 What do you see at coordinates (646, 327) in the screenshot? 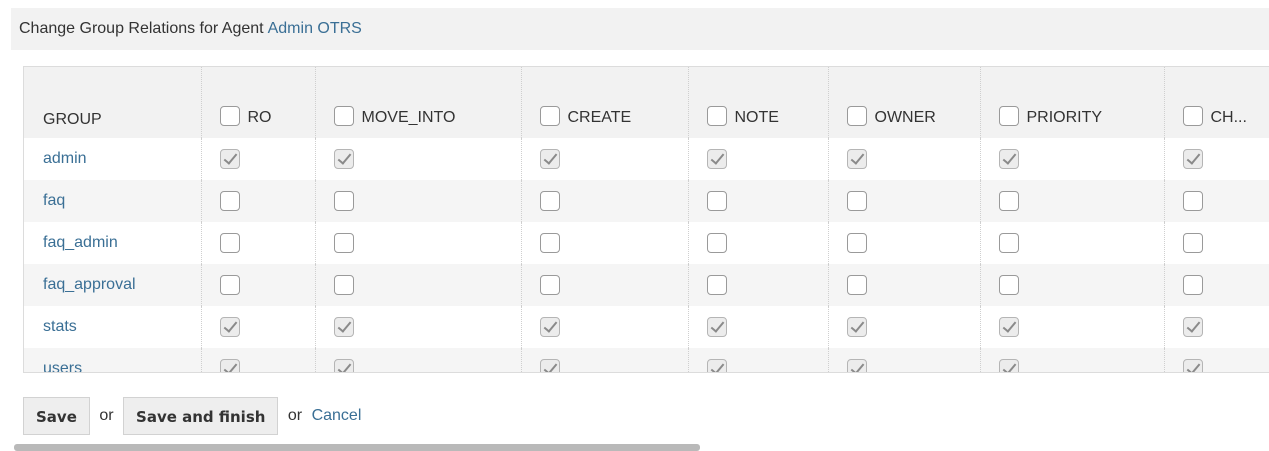
I see `table-row: stats` at bounding box center [646, 327].